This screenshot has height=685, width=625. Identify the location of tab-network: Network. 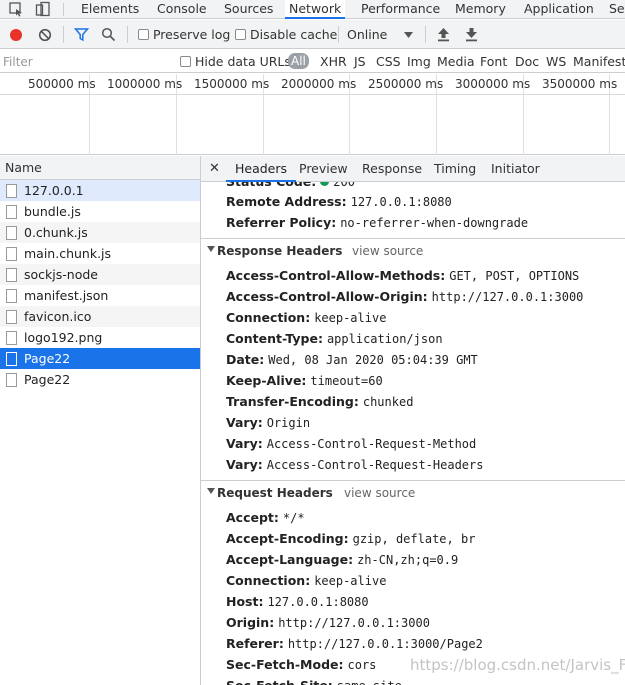
(315, 9).